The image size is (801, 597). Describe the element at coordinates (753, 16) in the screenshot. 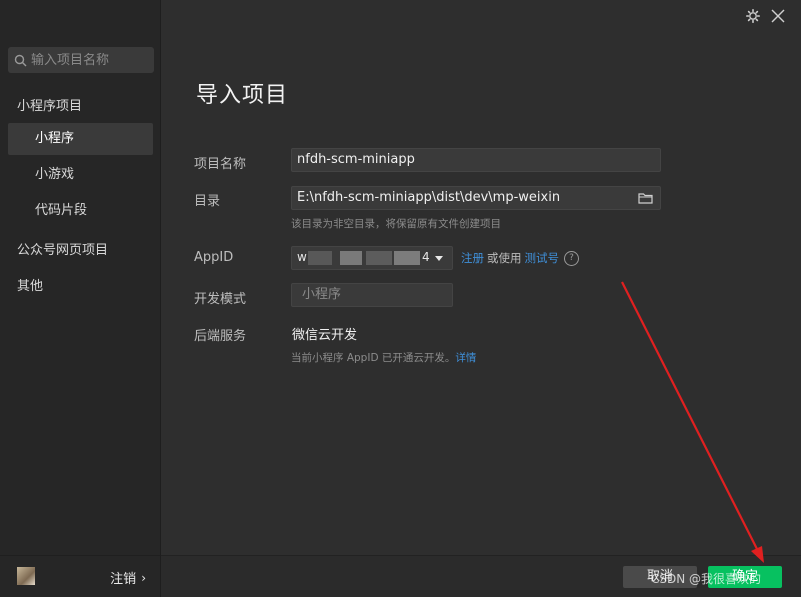

I see `gear-icon` at that location.